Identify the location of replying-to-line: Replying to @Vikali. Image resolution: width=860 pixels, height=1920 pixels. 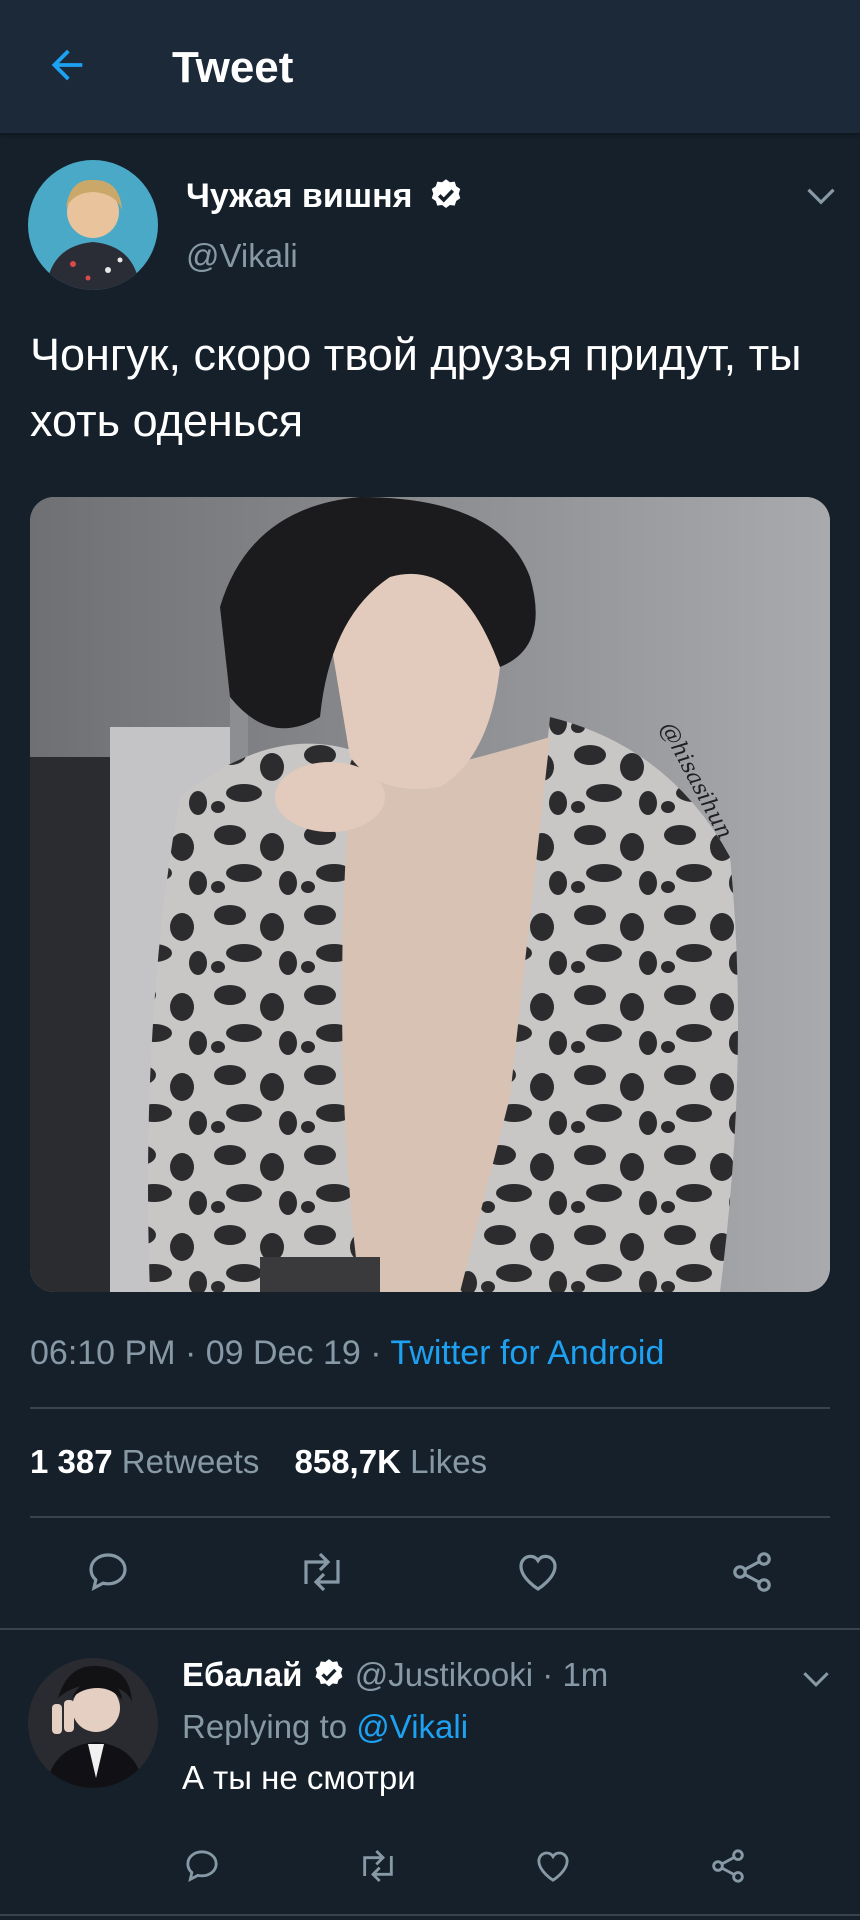
(325, 1727).